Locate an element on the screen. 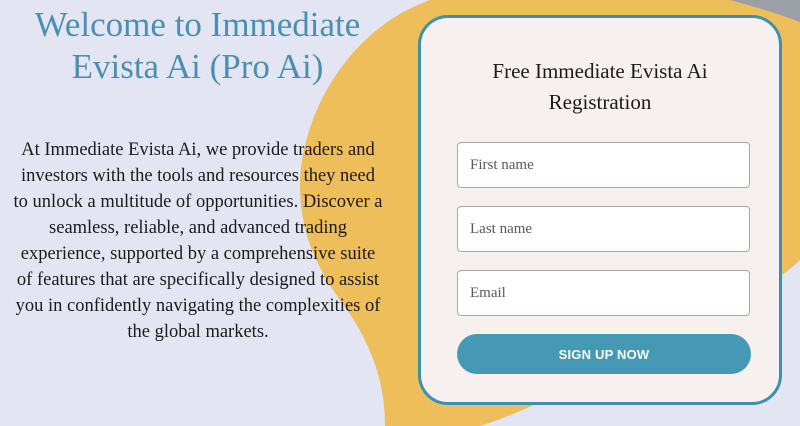 The width and height of the screenshot is (800, 426). registration-title: Free Immediate Evista Ai Registration is located at coordinates (600, 87).